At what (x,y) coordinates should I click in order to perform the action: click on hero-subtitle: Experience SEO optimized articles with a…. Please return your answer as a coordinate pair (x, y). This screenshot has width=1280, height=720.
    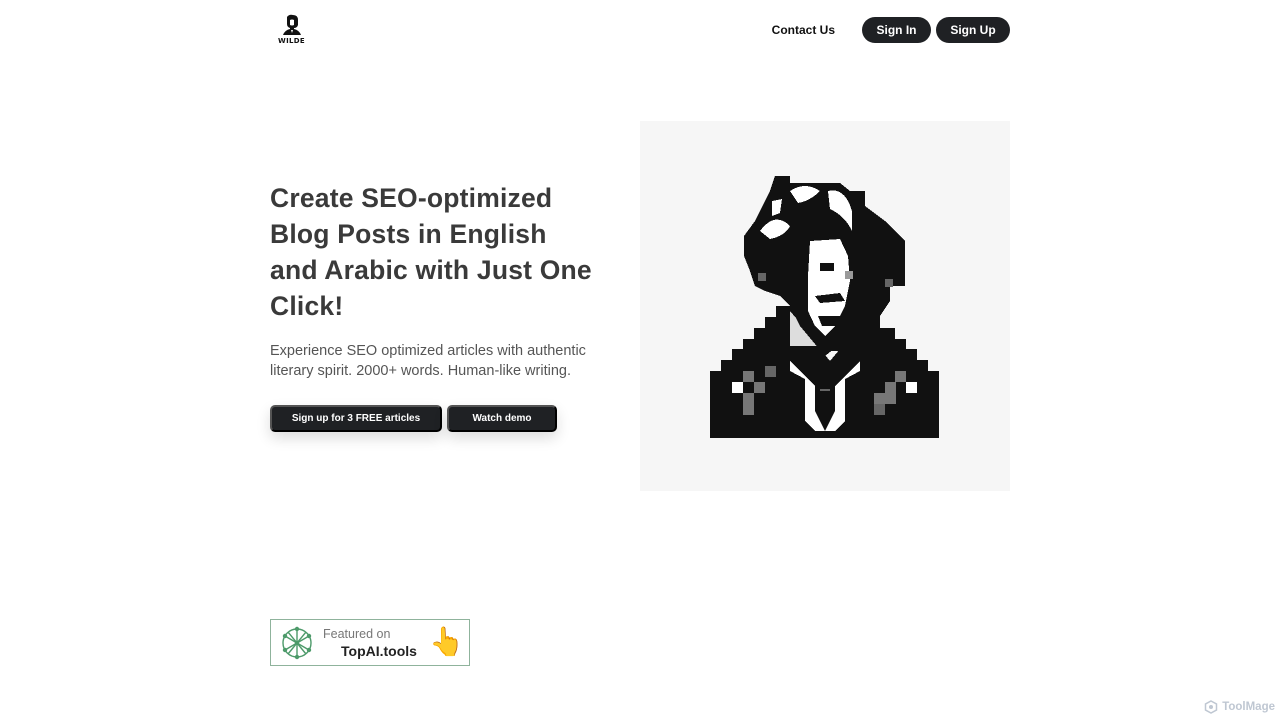
    Looking at the image, I should click on (428, 361).